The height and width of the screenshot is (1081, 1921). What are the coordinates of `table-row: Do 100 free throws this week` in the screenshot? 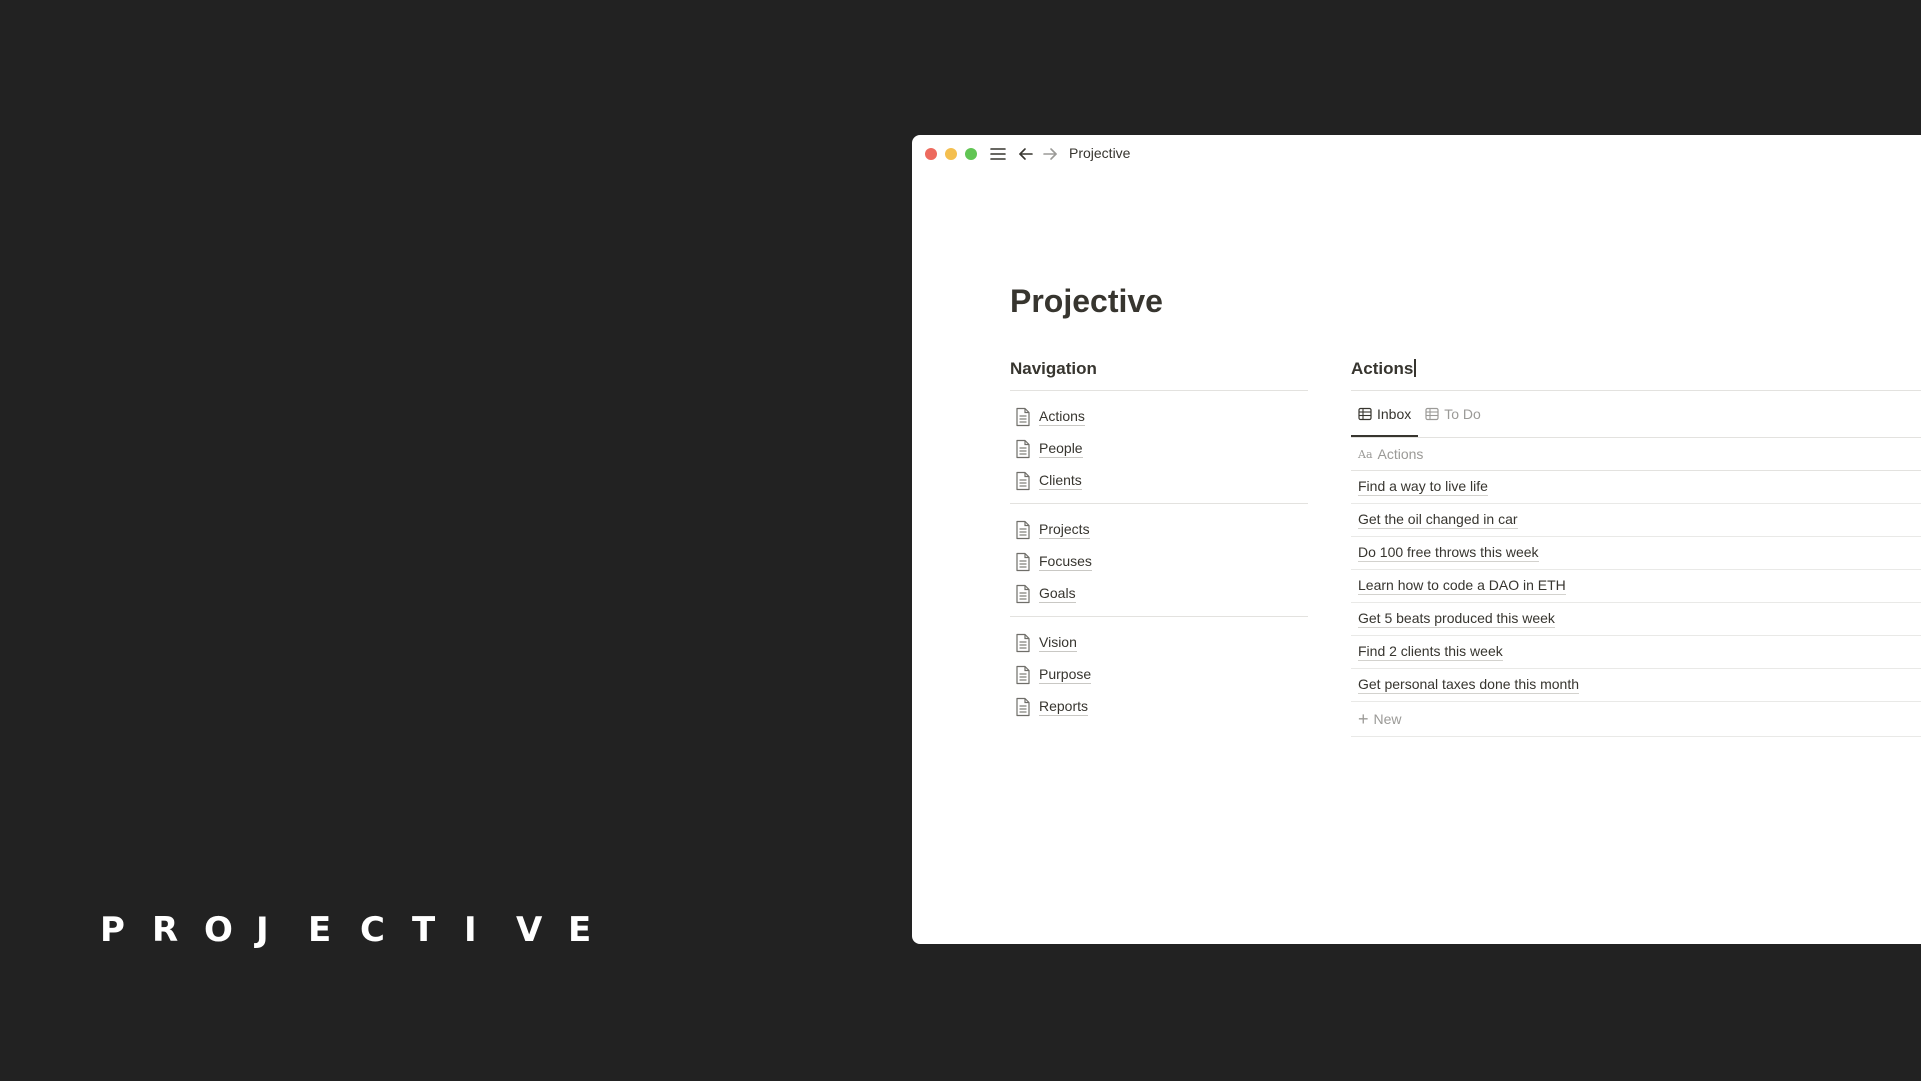 It's located at (1636, 553).